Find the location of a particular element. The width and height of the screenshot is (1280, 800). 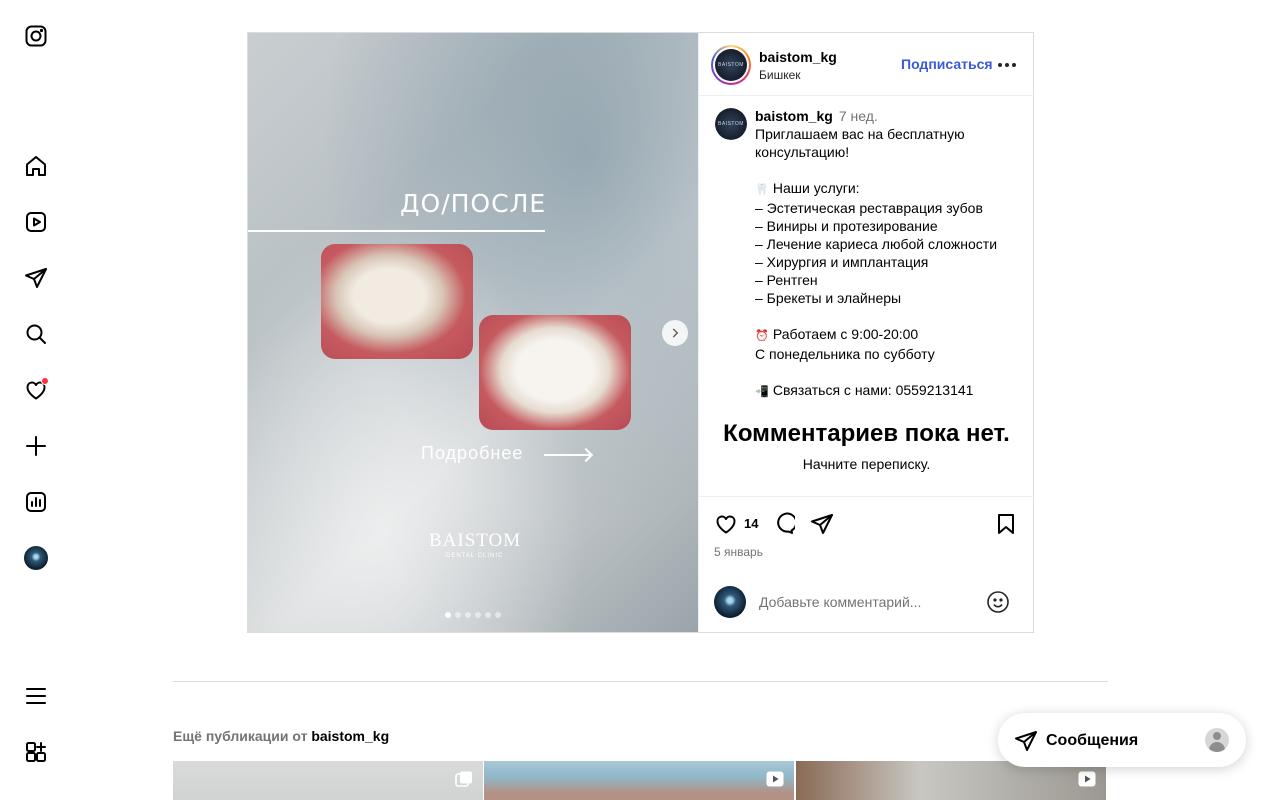

media-title: ДО/ПОСЛЕ is located at coordinates (473, 203).